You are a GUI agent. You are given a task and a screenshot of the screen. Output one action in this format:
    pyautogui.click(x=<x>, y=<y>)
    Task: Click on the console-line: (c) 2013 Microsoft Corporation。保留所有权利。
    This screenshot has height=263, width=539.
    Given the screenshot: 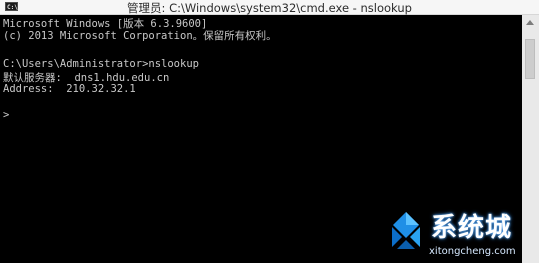 What is the action you would take?
    pyautogui.click(x=140, y=36)
    